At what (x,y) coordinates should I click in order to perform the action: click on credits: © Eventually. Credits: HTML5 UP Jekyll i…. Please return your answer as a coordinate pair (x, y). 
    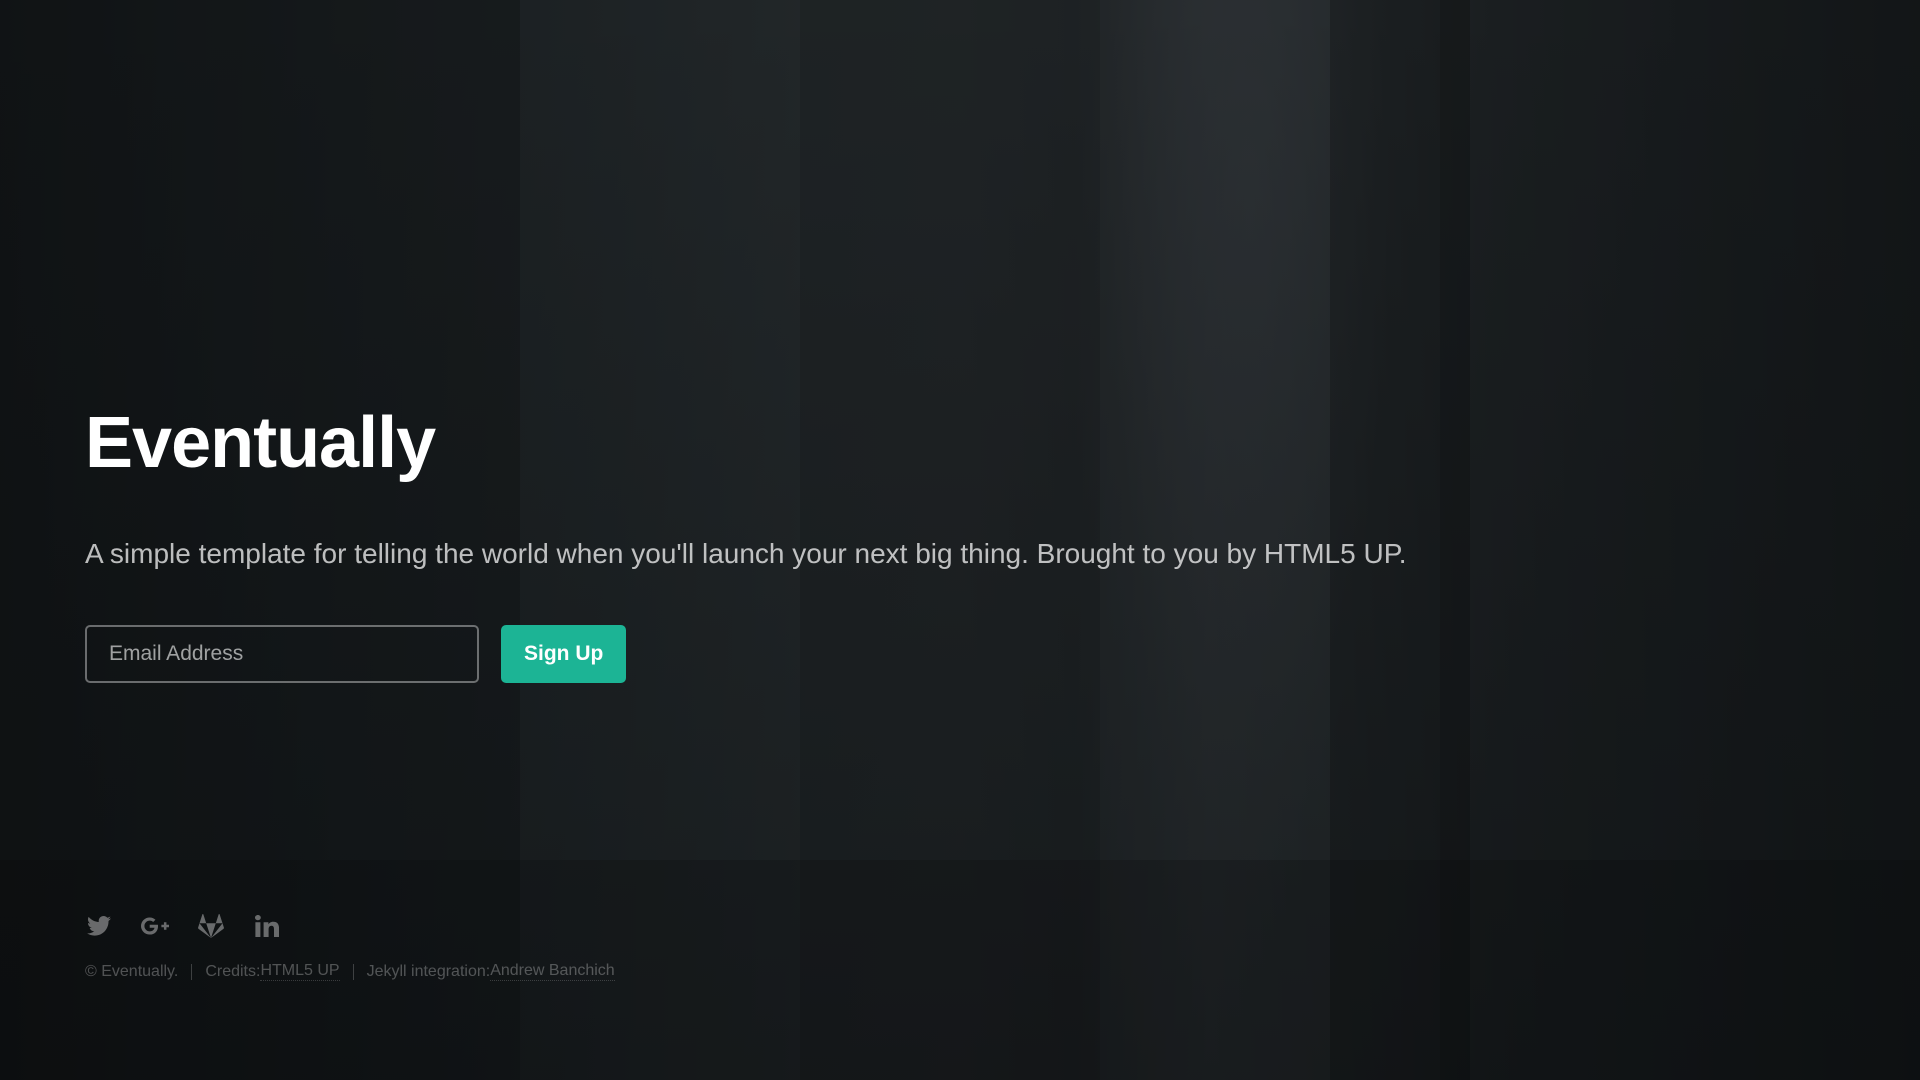
    Looking at the image, I should click on (350, 971).